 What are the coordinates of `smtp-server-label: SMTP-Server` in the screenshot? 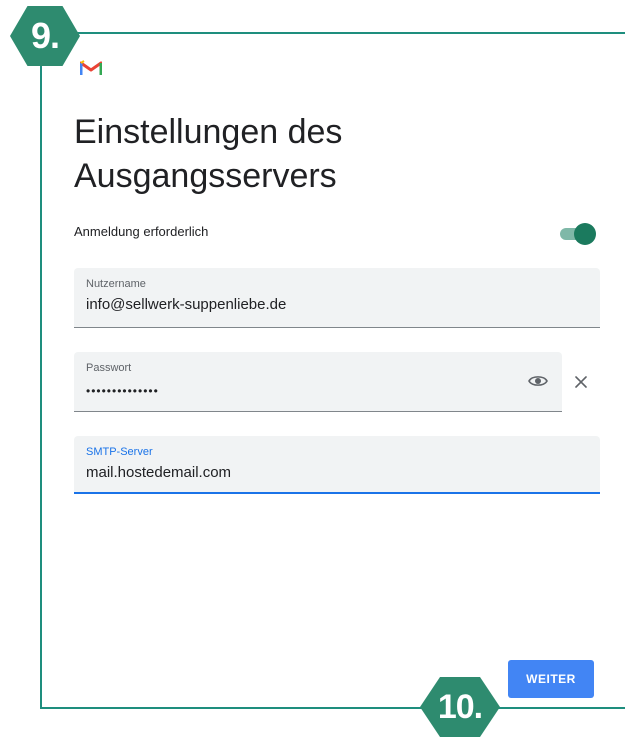 It's located at (119, 452).